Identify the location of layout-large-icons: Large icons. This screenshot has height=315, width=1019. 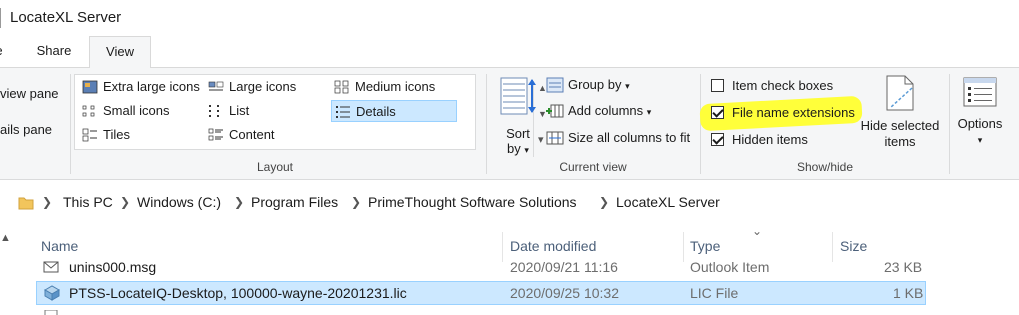
(250, 87).